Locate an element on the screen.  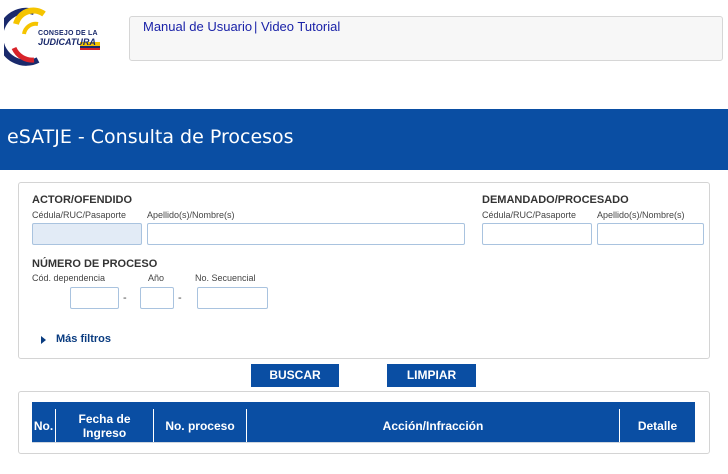
dependency-code-input is located at coordinates (94, 298).